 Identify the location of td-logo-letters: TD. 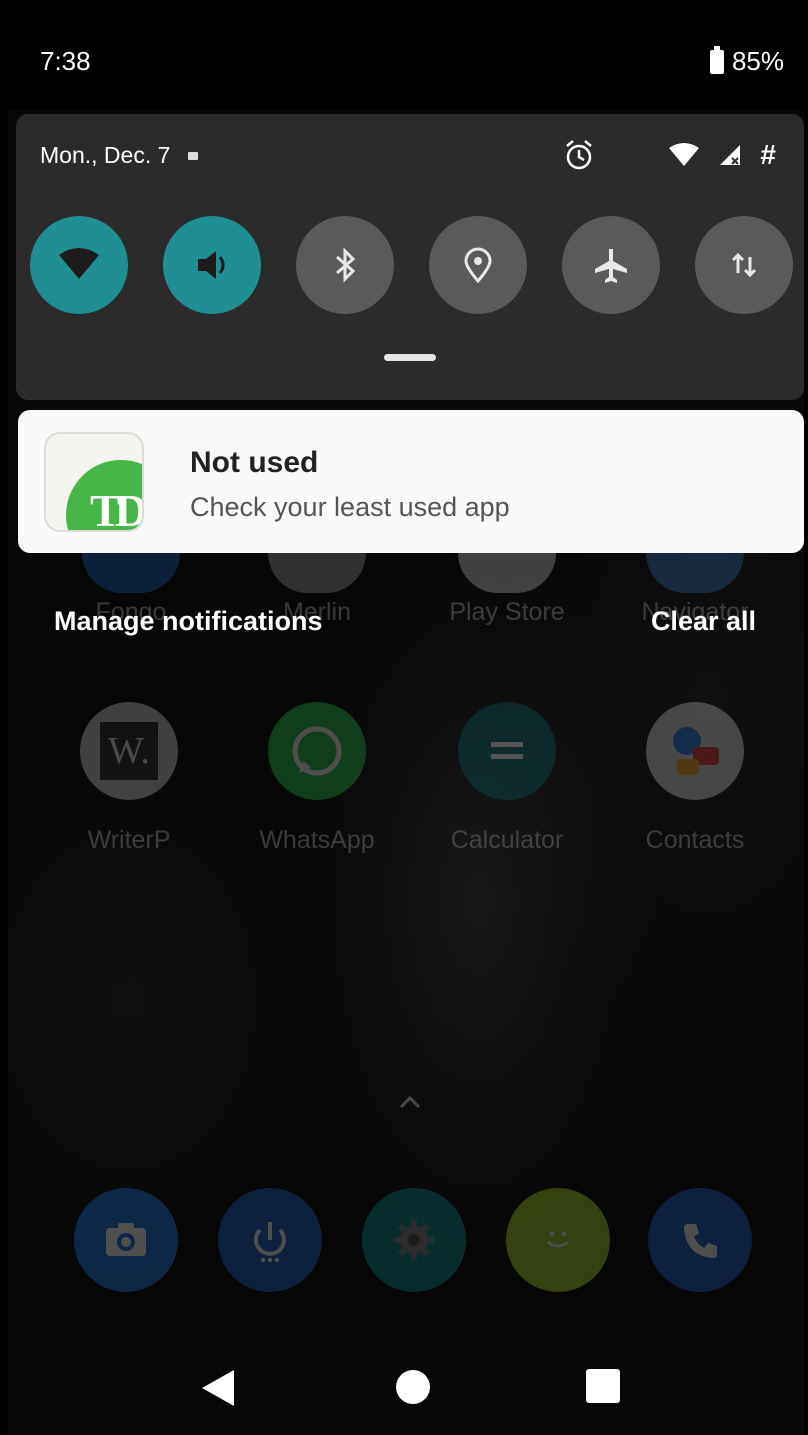
(116, 508).